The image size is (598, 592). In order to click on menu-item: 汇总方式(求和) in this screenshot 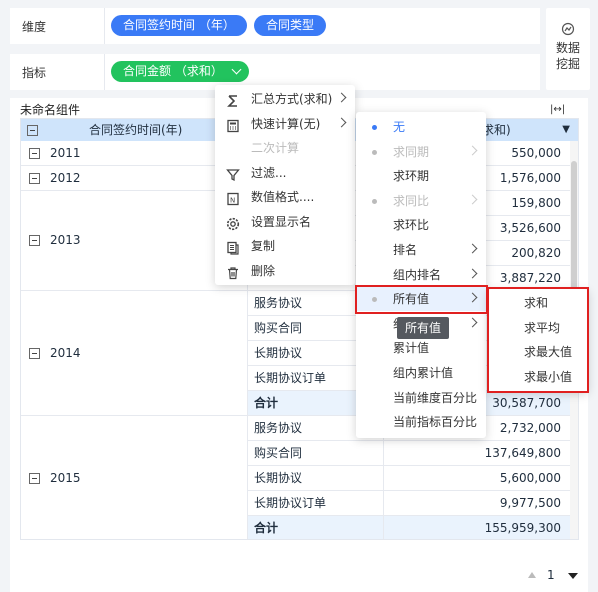, I will do `click(285, 99)`.